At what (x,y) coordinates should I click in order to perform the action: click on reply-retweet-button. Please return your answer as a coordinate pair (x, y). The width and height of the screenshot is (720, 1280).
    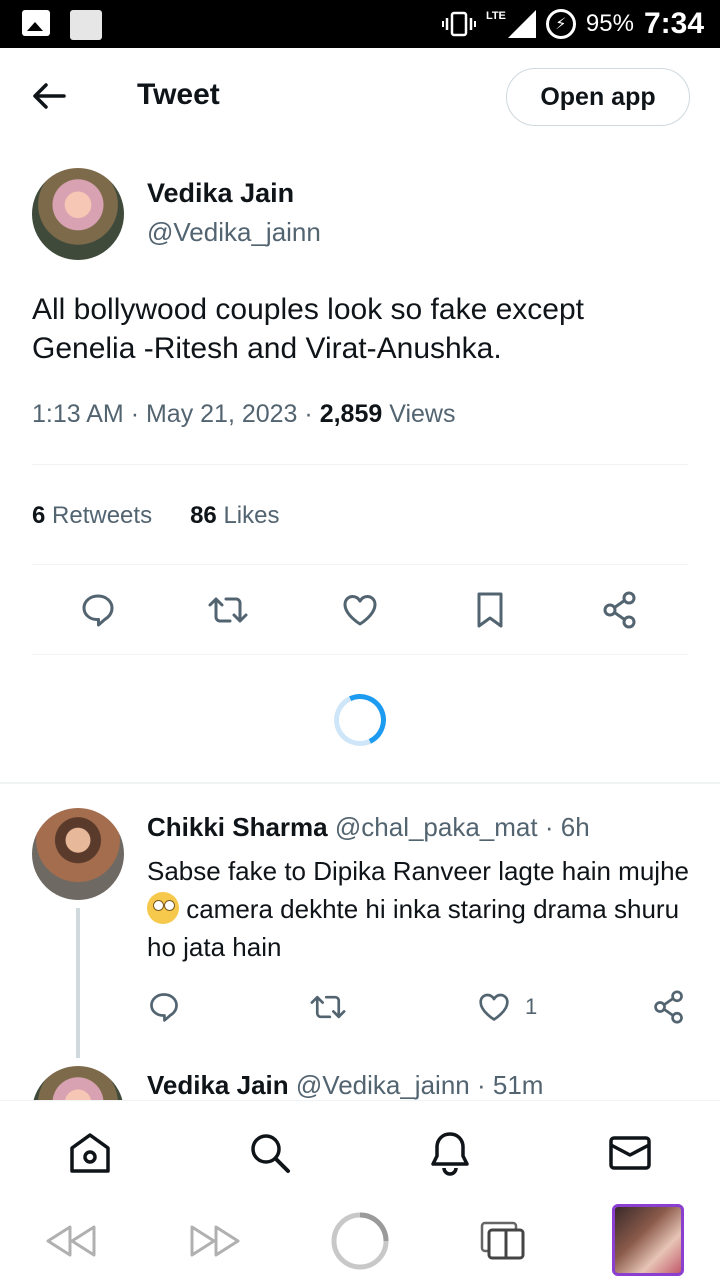
    Looking at the image, I should click on (328, 1007).